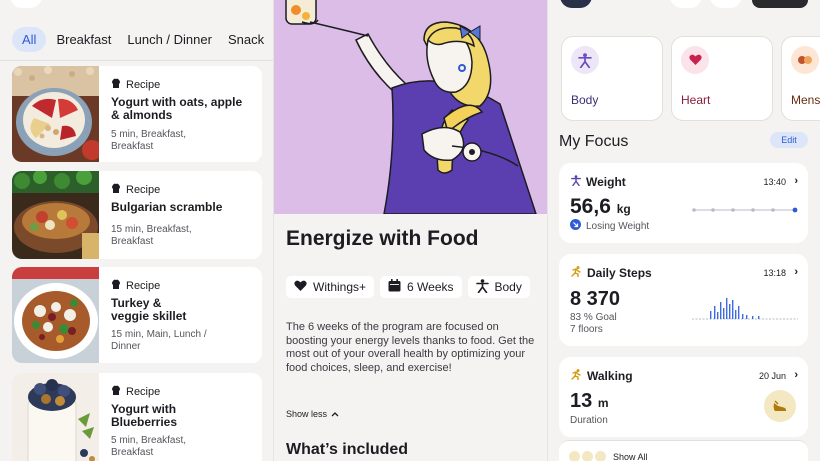 Image resolution: width=820 pixels, height=461 pixels. I want to click on walking-subtitle: Duration, so click(589, 420).